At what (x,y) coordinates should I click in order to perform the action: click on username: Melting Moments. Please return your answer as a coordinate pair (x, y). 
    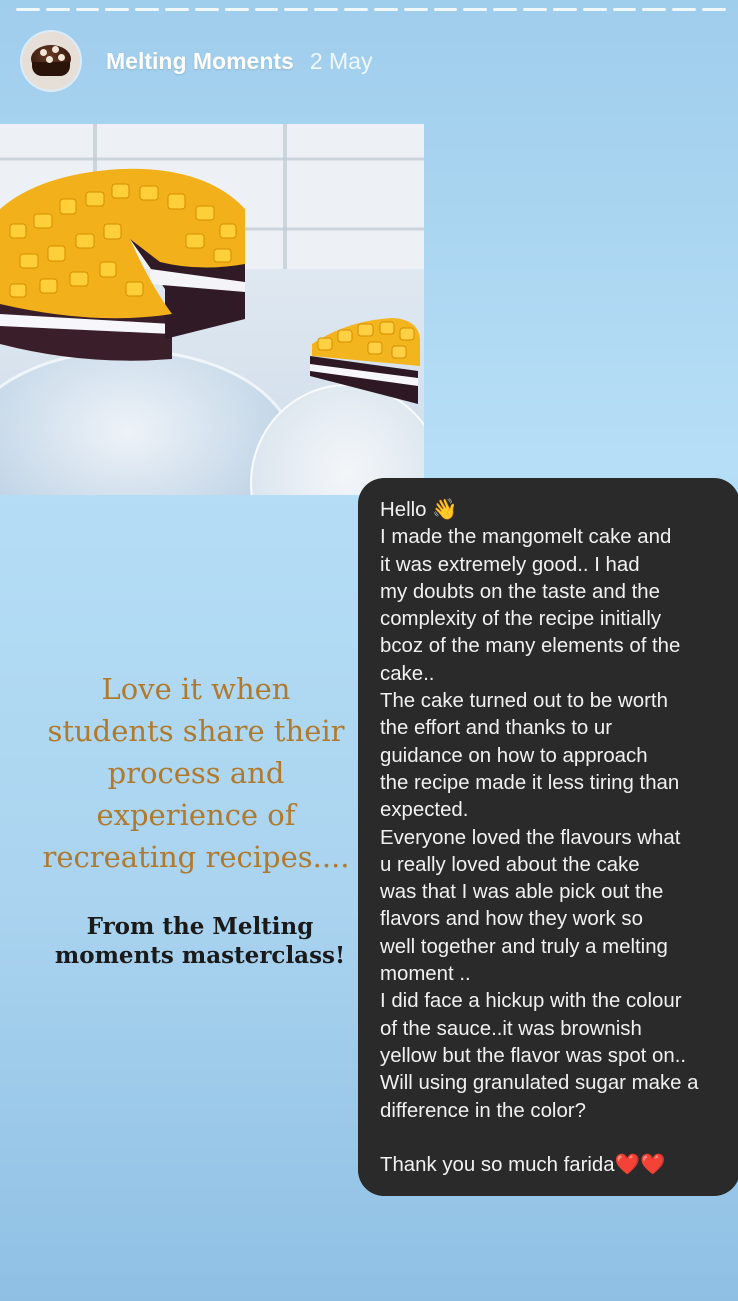
    Looking at the image, I should click on (200, 61).